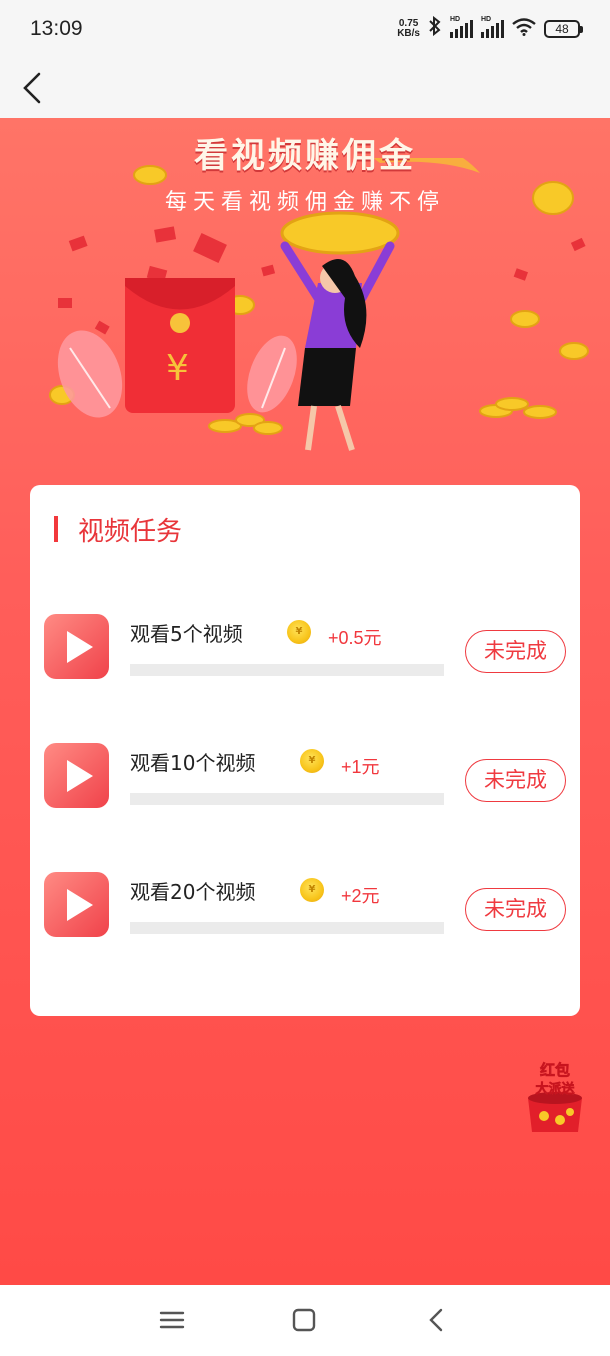  I want to click on home-button, so click(304, 1320).